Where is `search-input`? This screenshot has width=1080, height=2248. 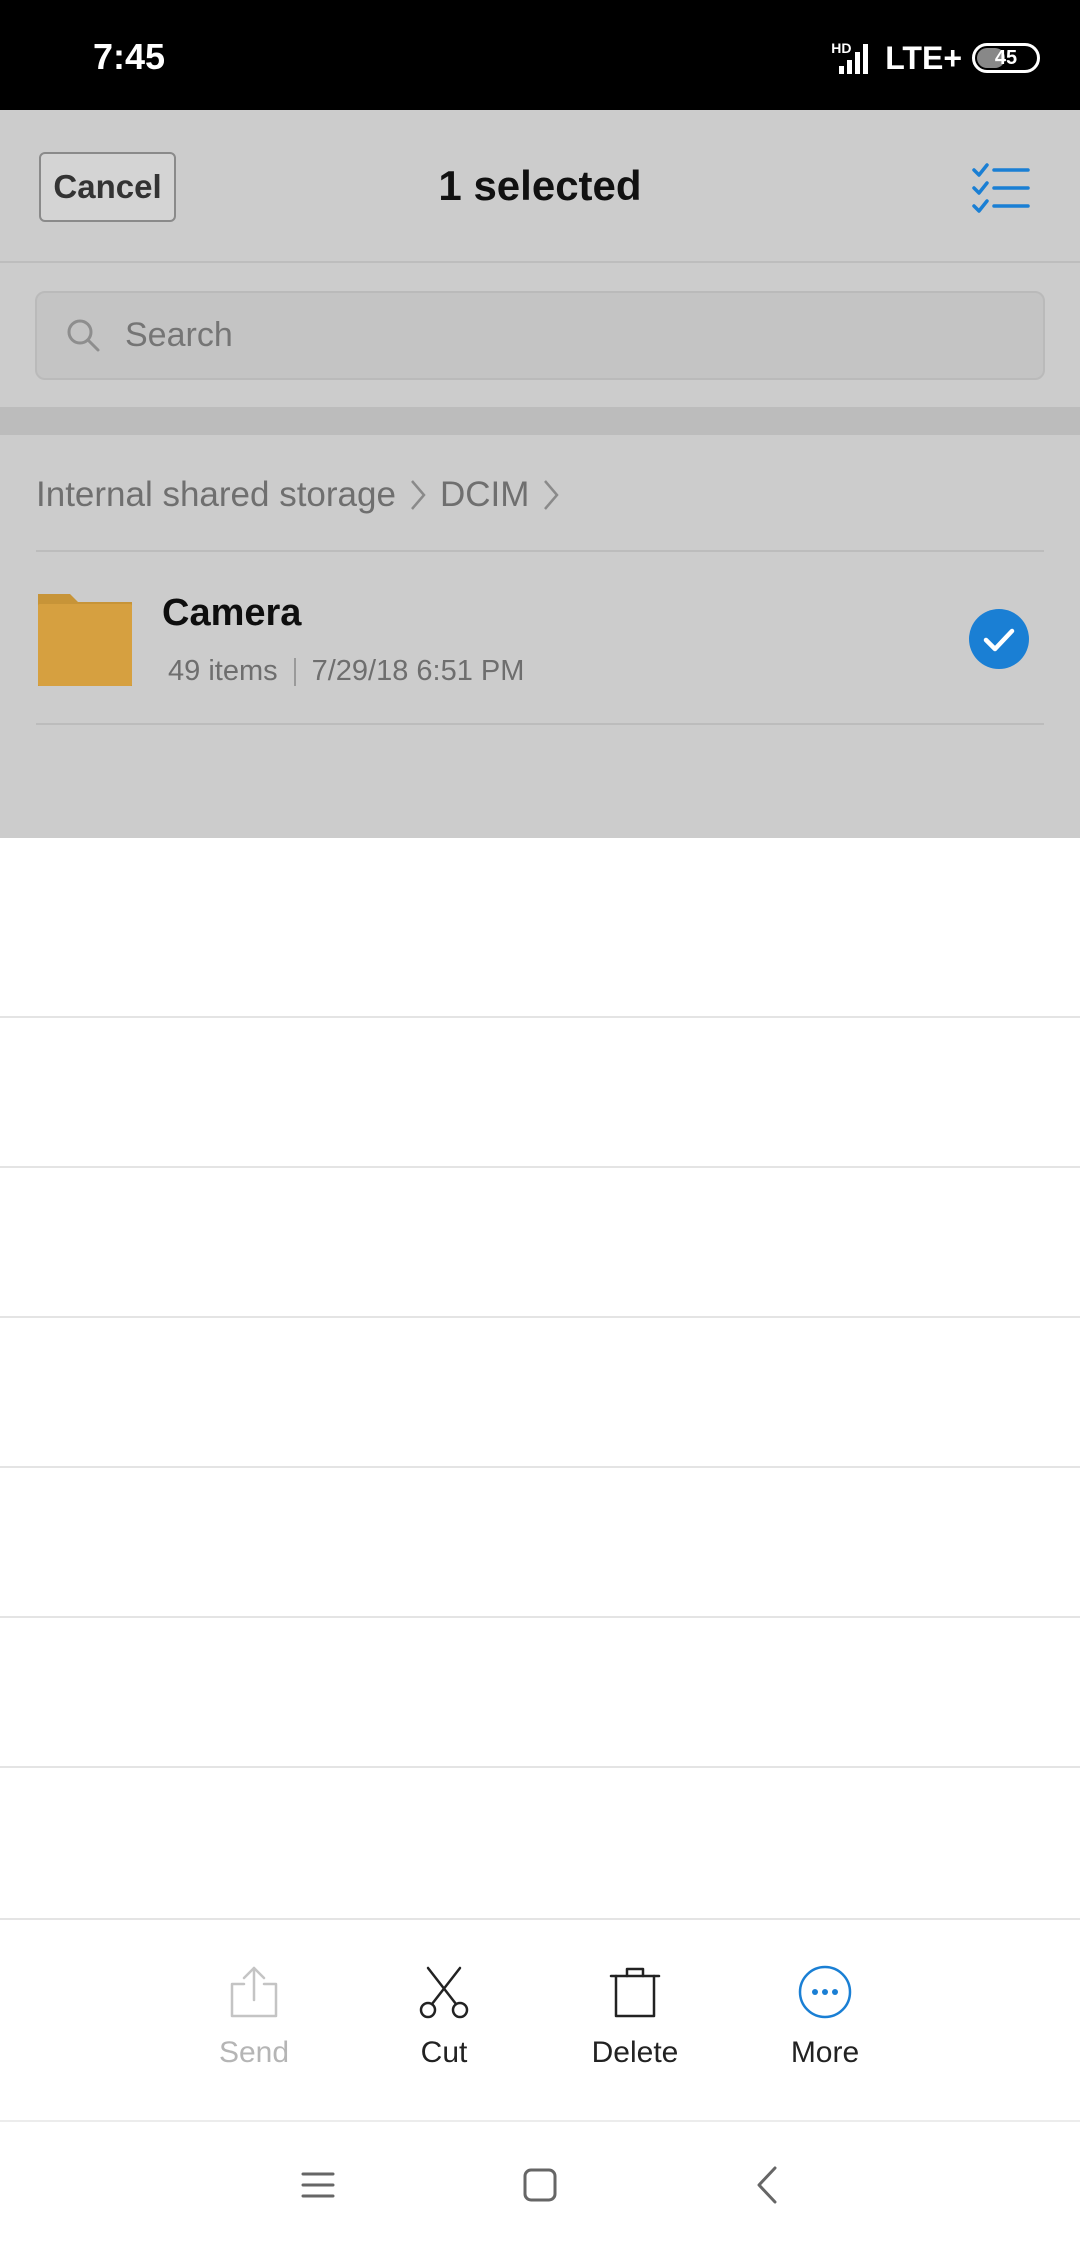 search-input is located at coordinates (565, 335).